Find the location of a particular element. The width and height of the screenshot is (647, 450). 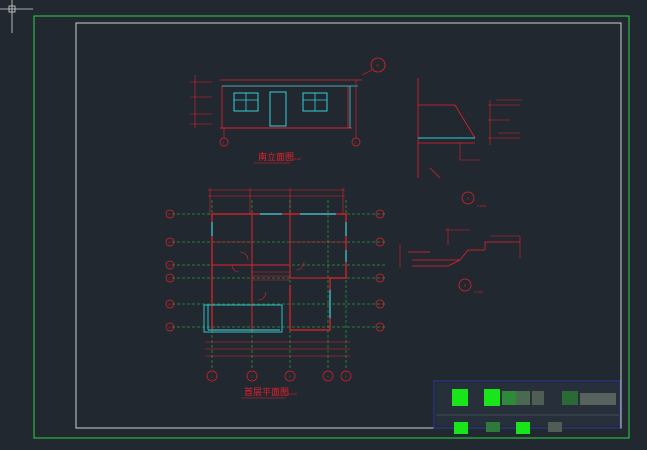

svg-text: 4 is located at coordinates (328, 377).